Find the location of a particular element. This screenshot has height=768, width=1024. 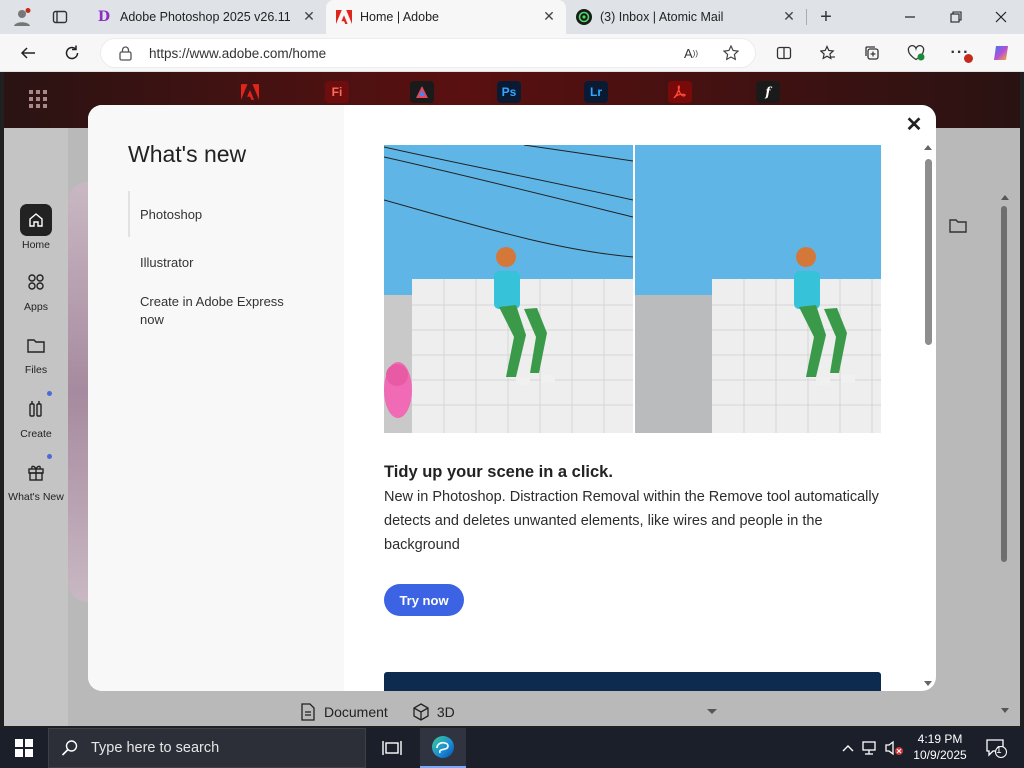

photoshop-app-icon: Ps is located at coordinates (509, 92).